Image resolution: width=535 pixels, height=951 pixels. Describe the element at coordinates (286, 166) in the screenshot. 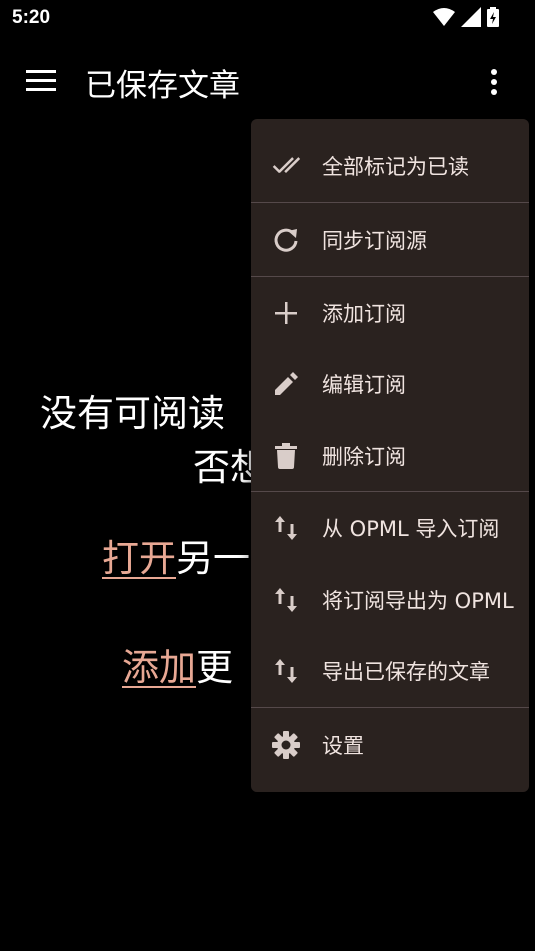

I see `double-check-icon` at that location.